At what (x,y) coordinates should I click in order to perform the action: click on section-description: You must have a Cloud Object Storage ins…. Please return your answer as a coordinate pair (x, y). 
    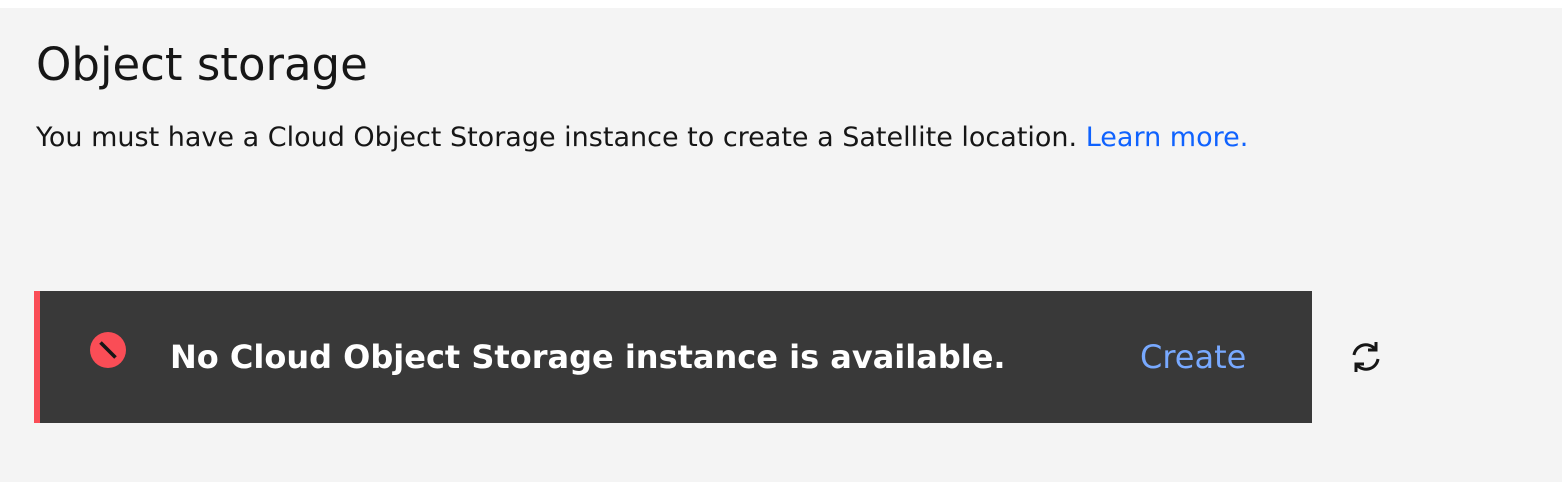
    Looking at the image, I should click on (642, 138).